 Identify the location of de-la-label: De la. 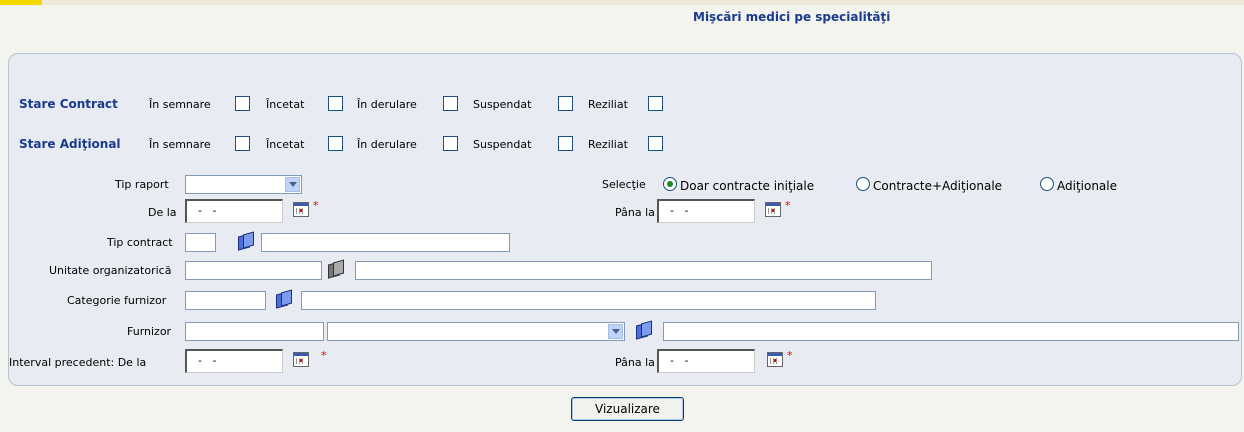
(162, 212).